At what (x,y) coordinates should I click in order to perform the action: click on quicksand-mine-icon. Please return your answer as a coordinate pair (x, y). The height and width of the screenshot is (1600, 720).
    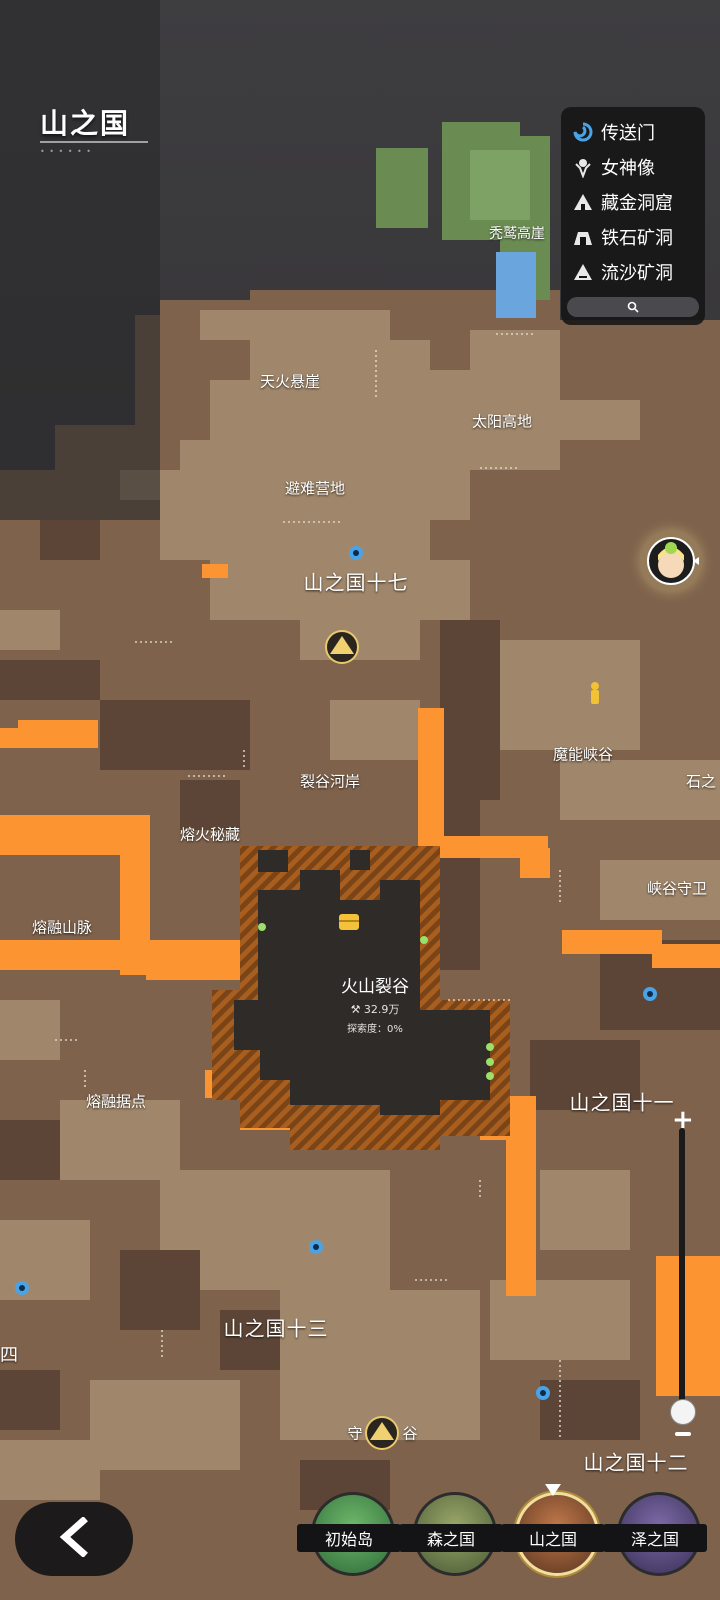
    Looking at the image, I should click on (583, 272).